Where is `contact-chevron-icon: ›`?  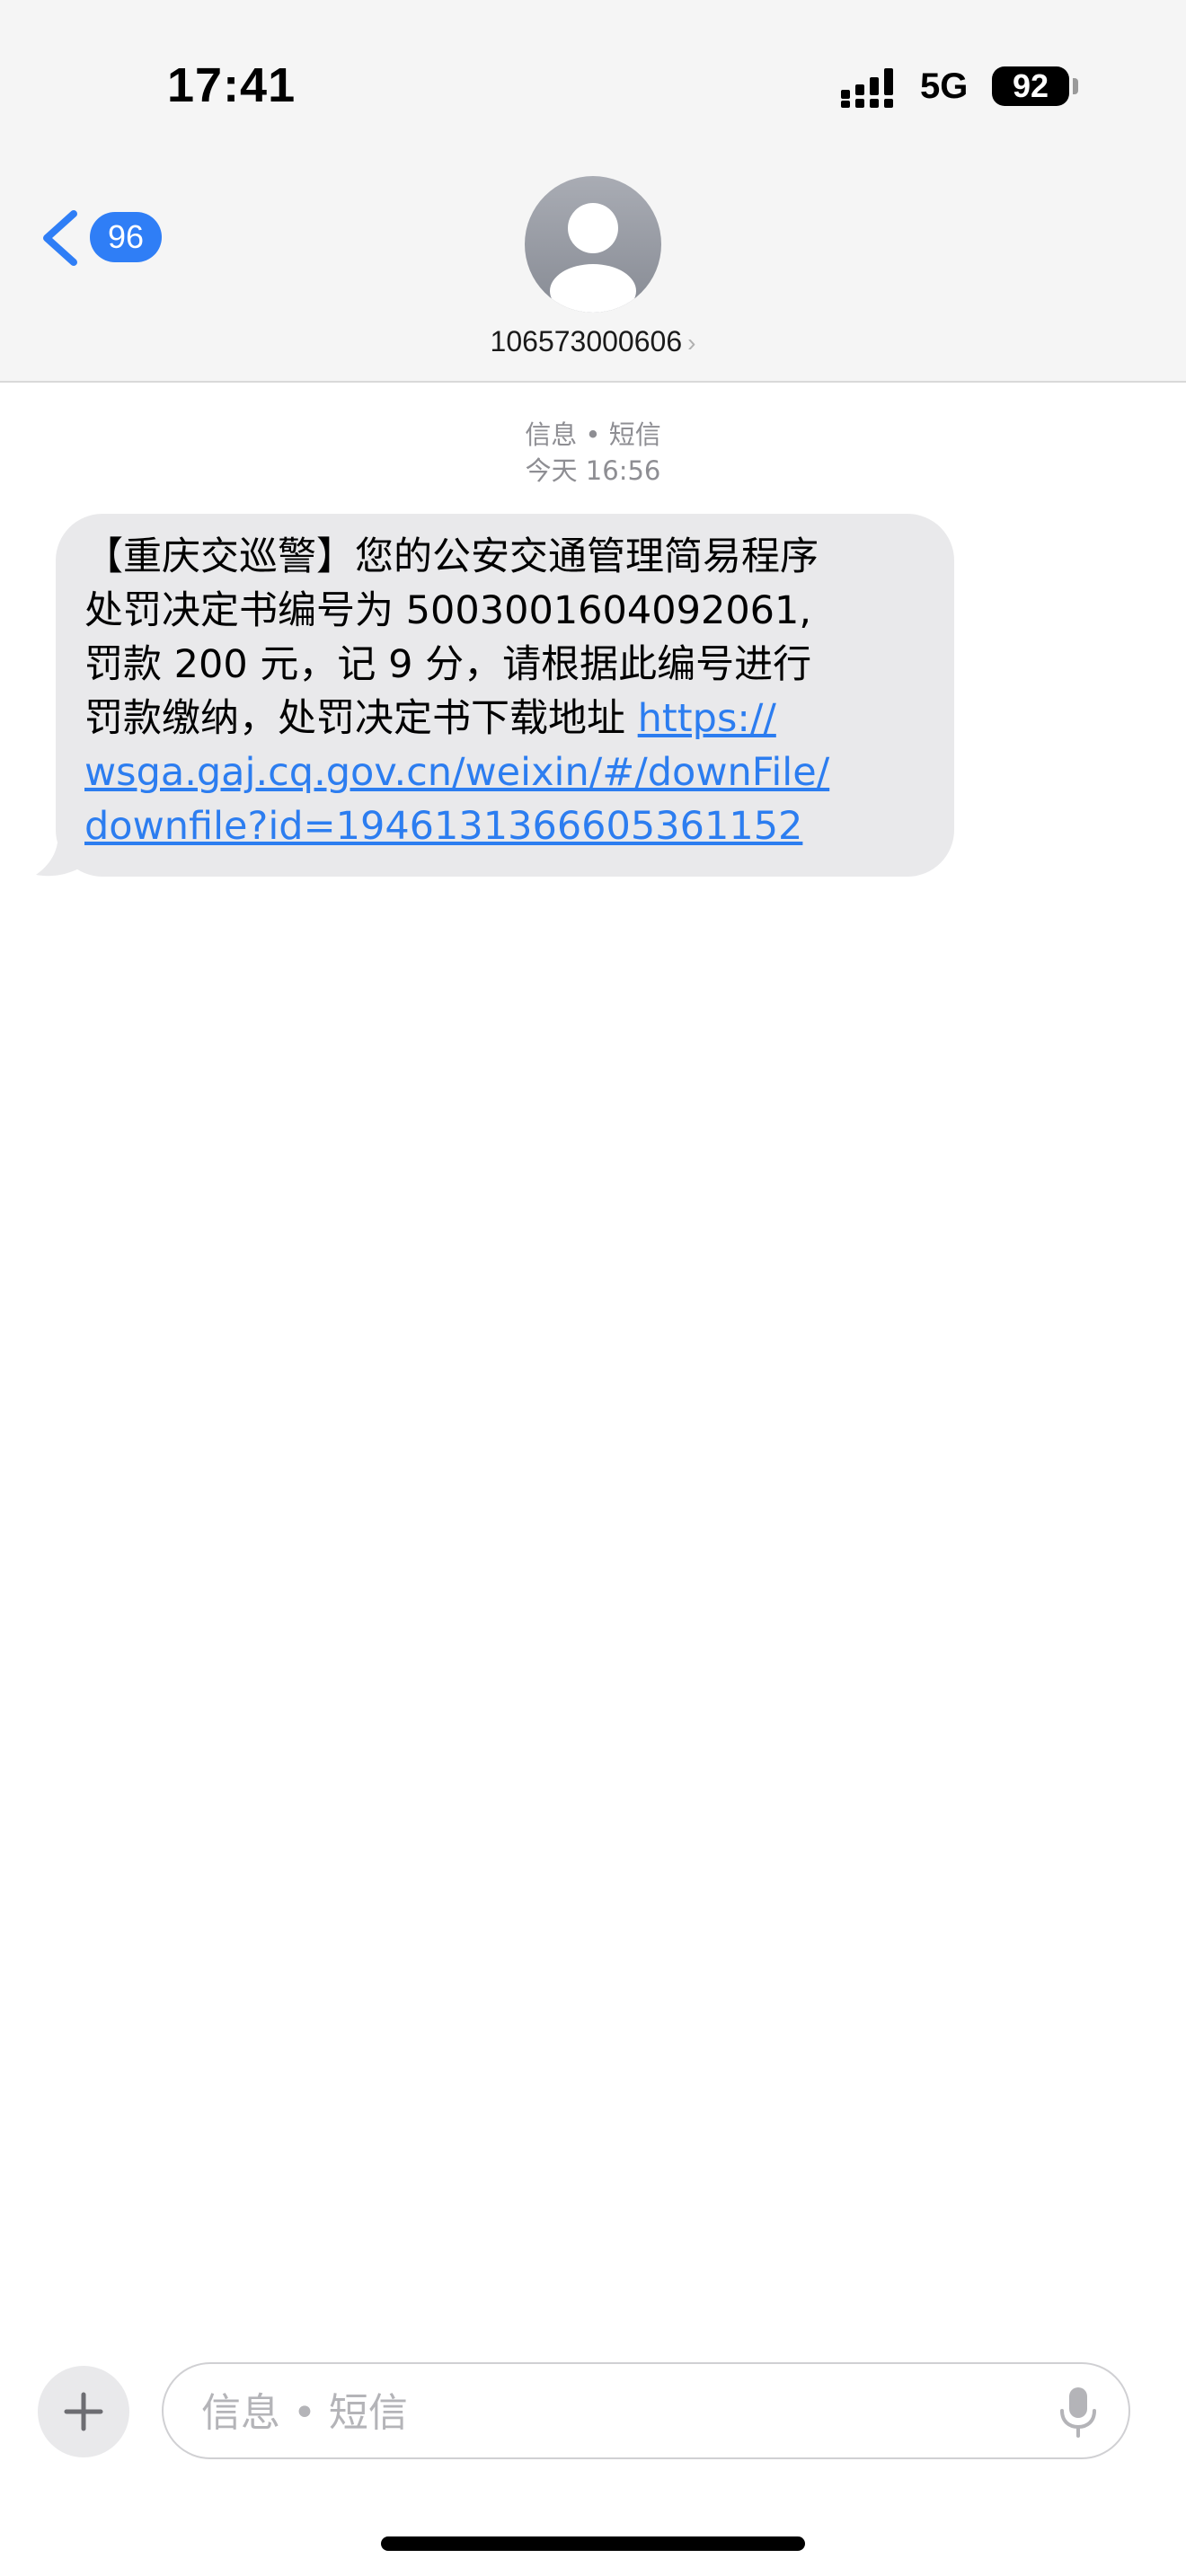
contact-chevron-icon: › is located at coordinates (691, 343).